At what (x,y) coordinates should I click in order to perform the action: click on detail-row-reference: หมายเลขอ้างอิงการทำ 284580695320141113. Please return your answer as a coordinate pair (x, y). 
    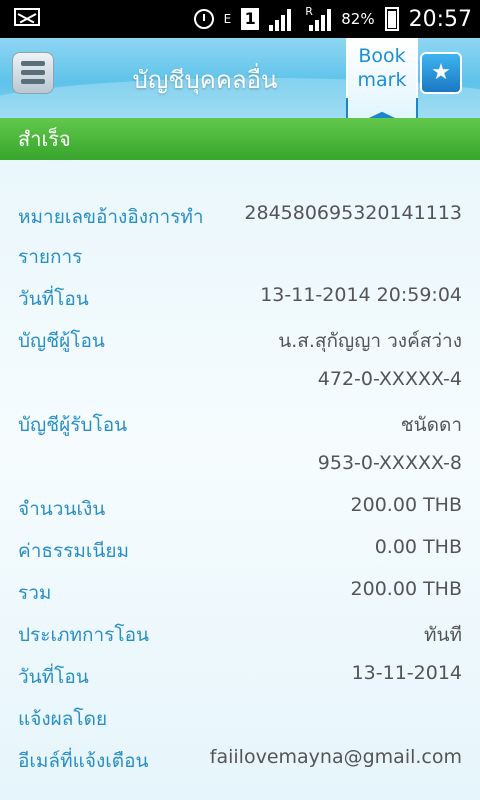
    Looking at the image, I should click on (240, 217).